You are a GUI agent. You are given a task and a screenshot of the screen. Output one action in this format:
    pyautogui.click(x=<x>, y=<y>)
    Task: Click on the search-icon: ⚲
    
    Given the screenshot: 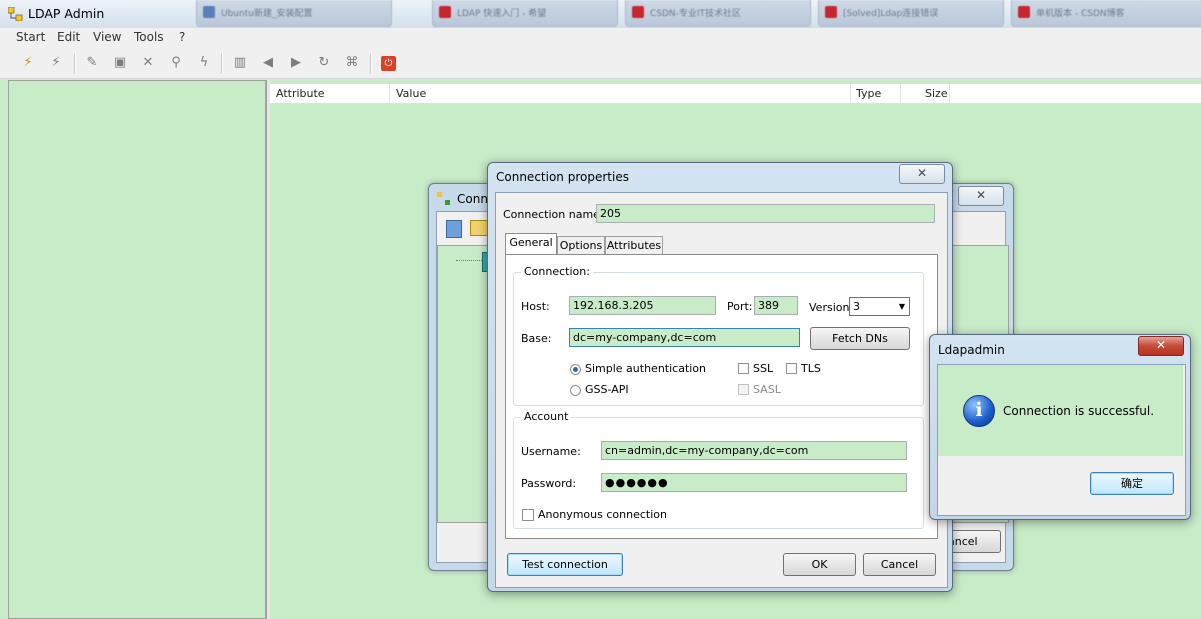 What is the action you would take?
    pyautogui.click(x=176, y=63)
    